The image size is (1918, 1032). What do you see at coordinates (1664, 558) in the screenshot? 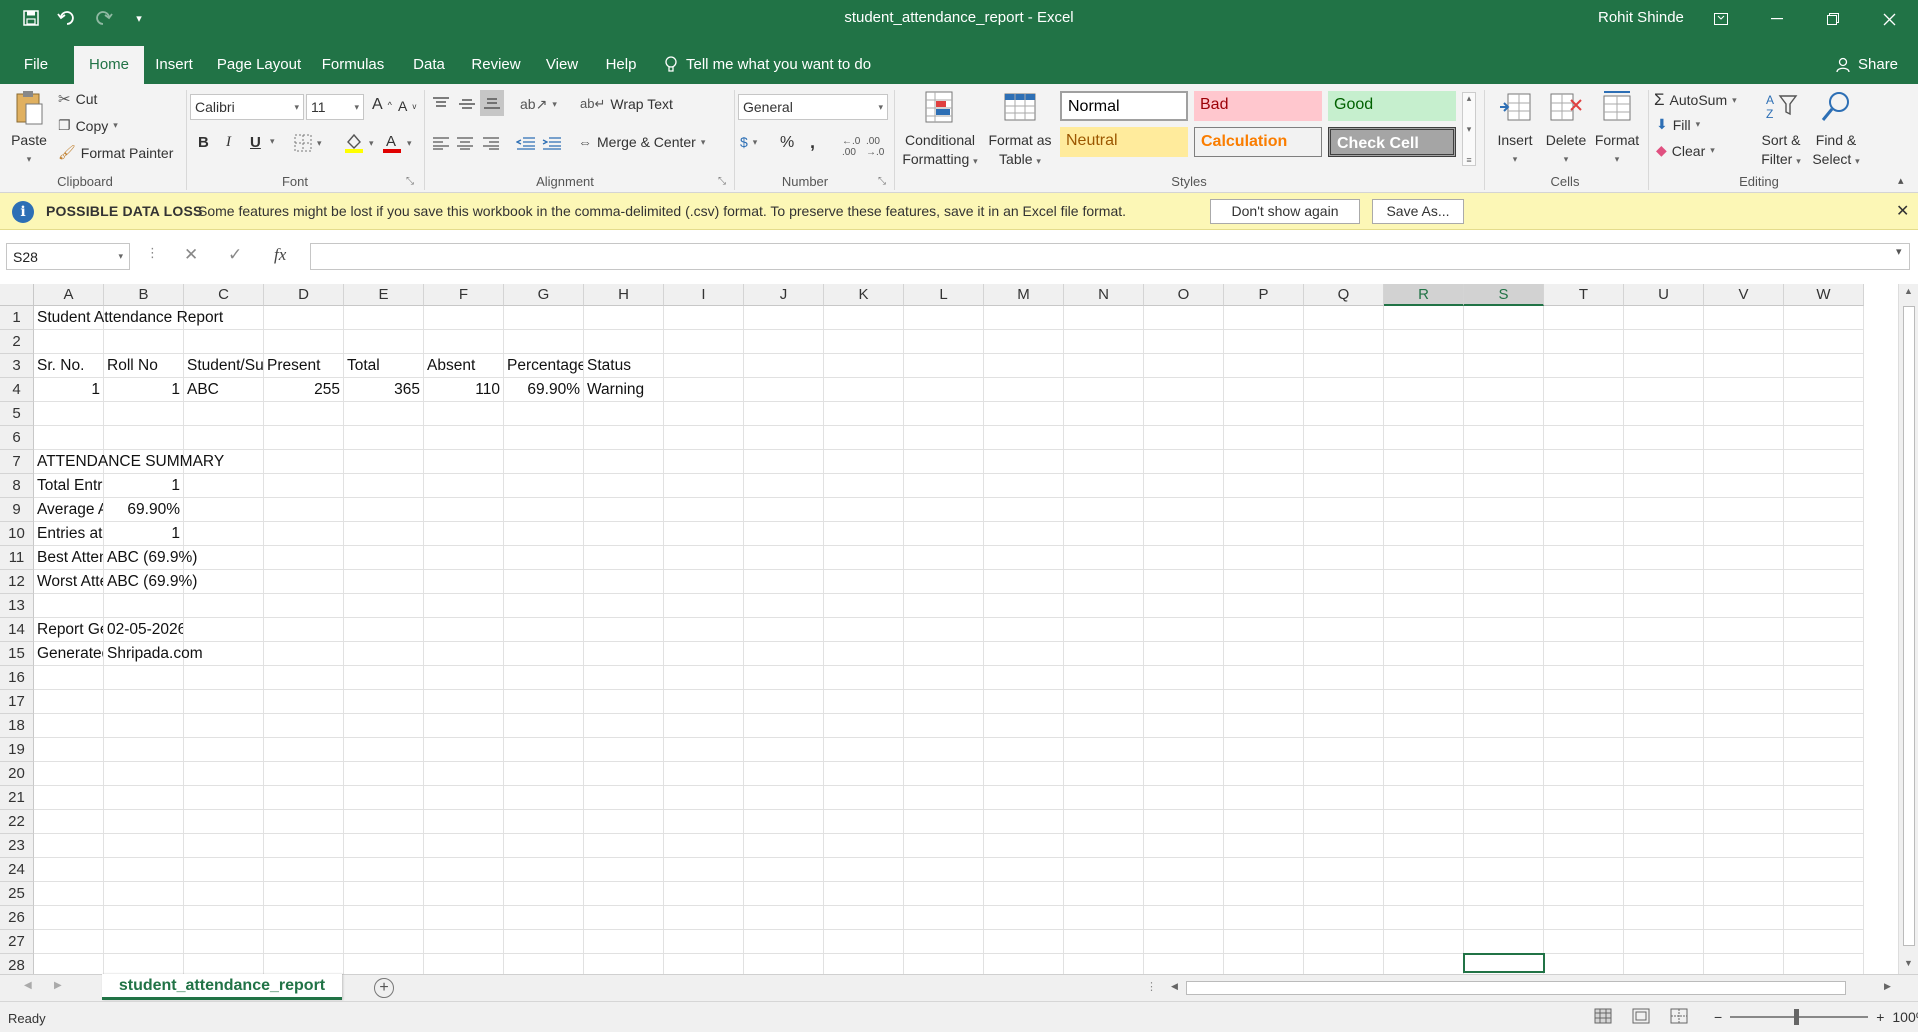
I see `cell-u11` at bounding box center [1664, 558].